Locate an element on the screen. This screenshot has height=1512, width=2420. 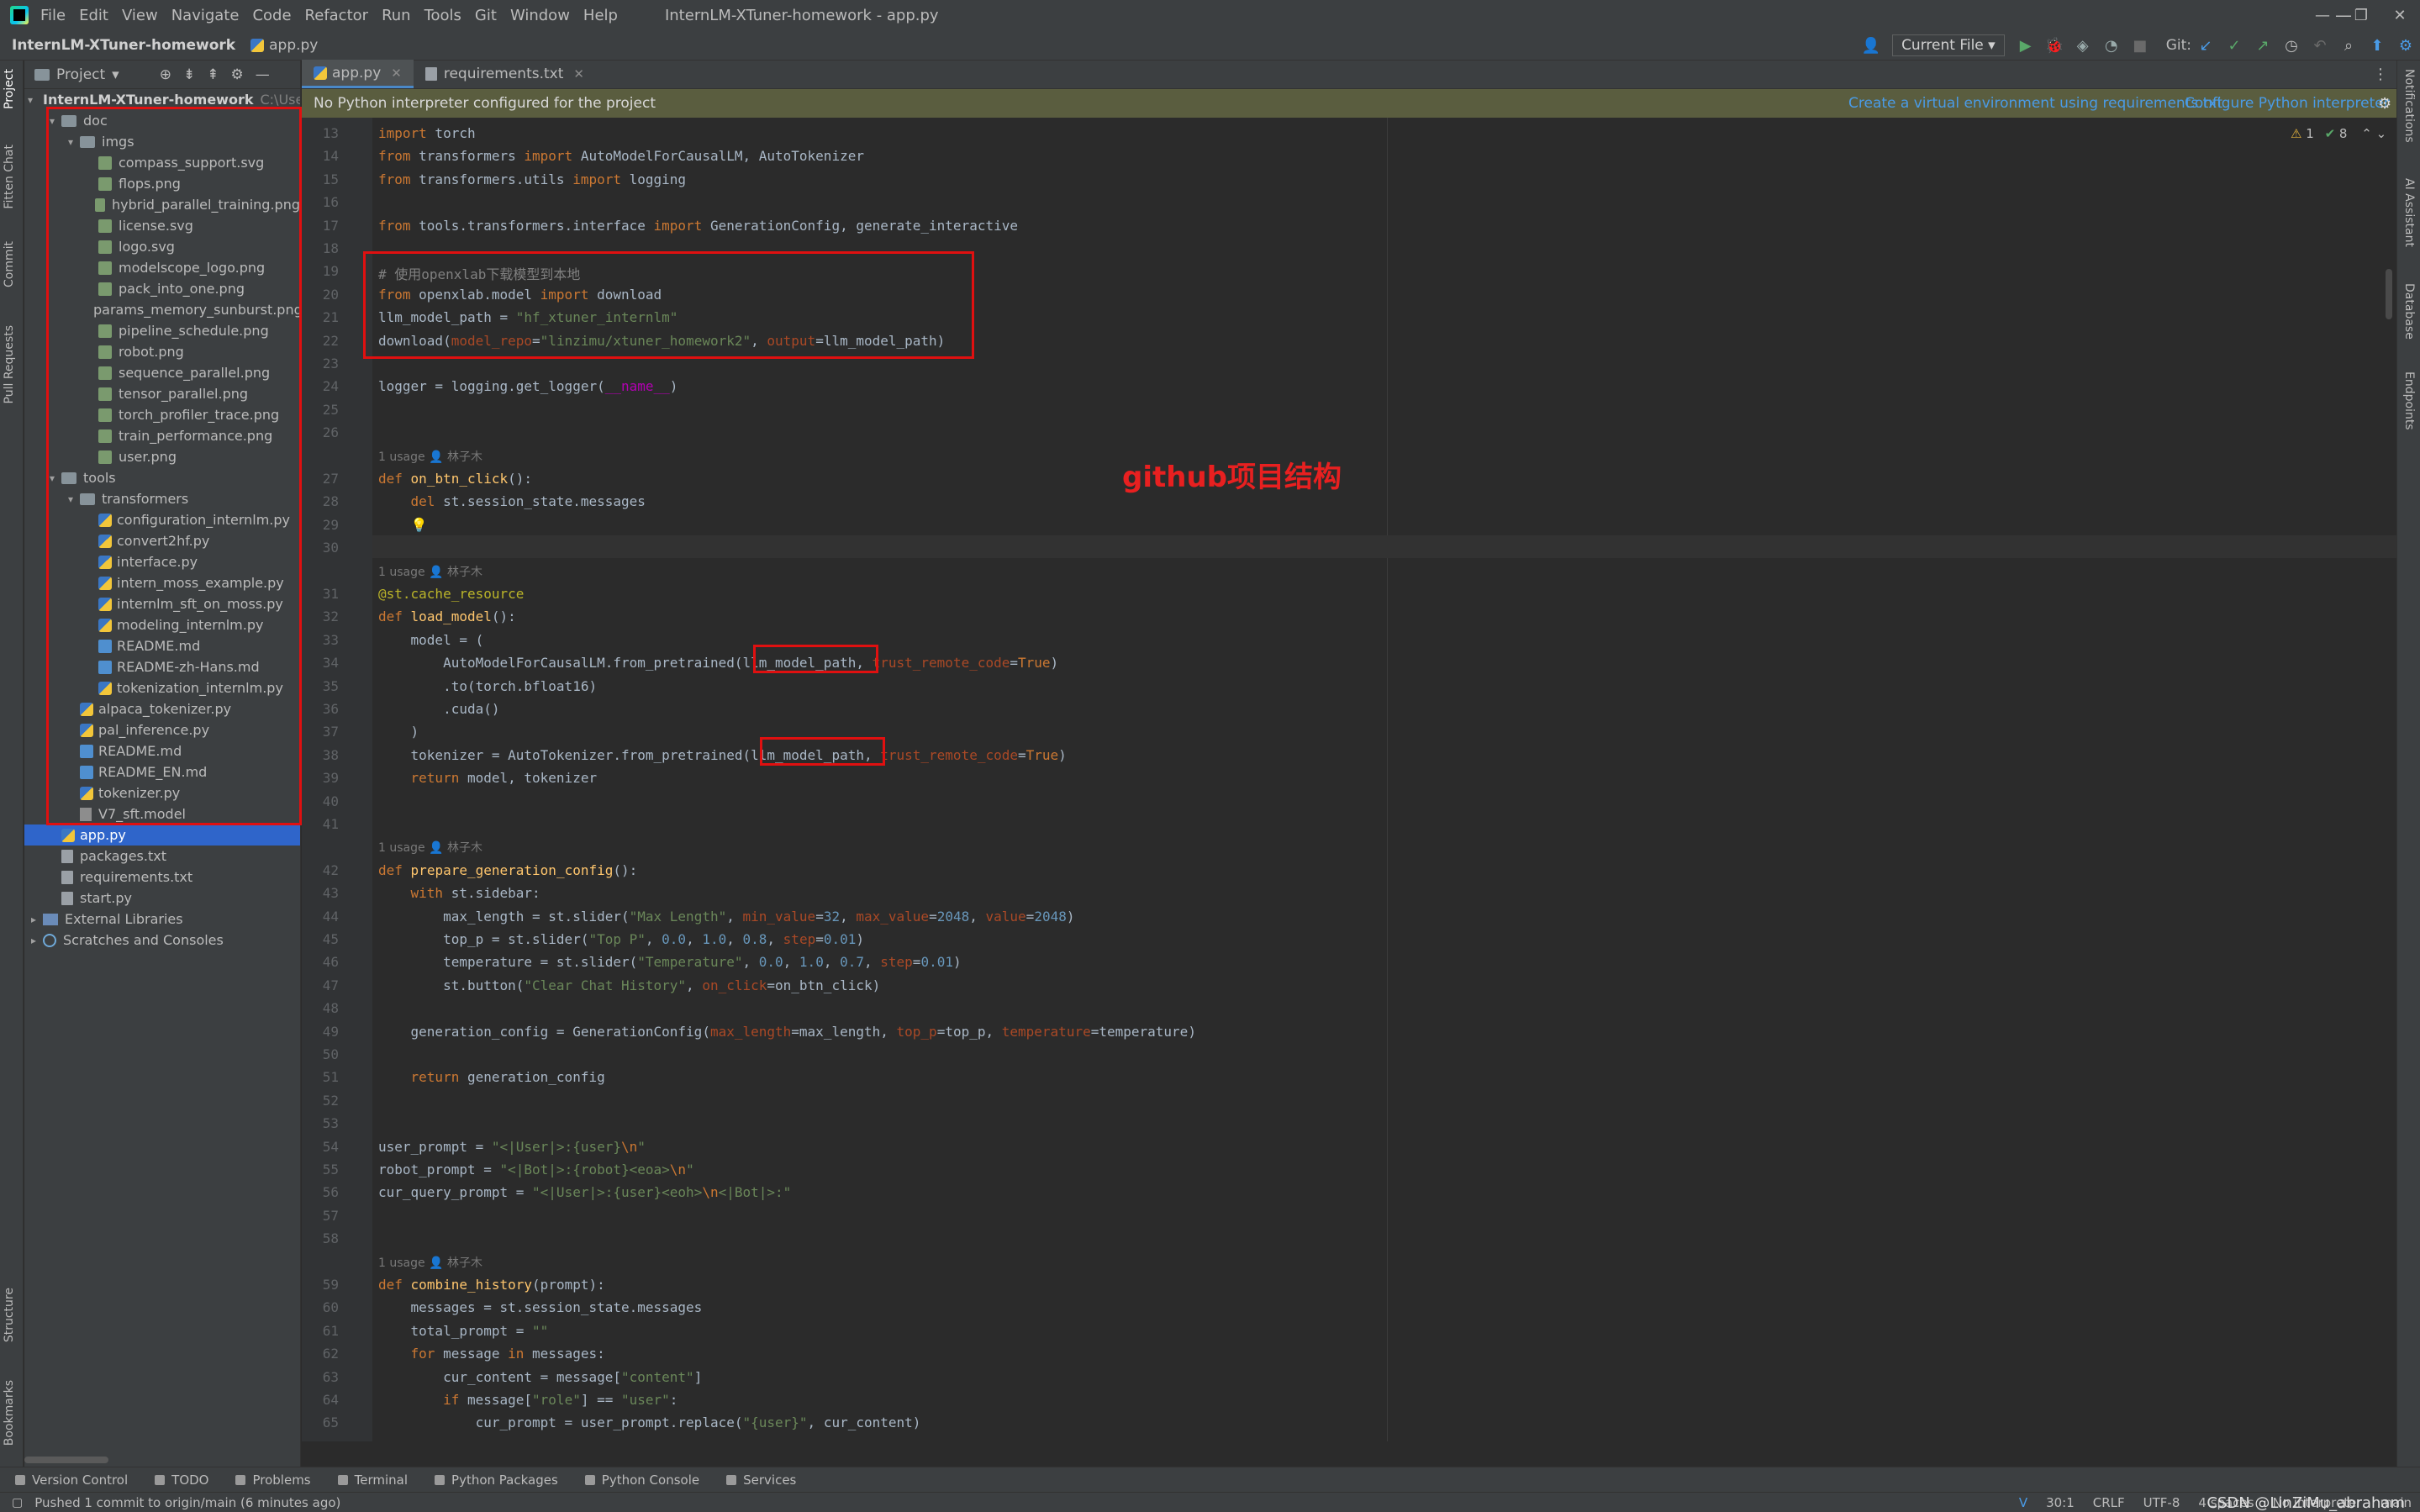
tool-ai-assistant: AI Assistant is located at coordinates (2409, 212).